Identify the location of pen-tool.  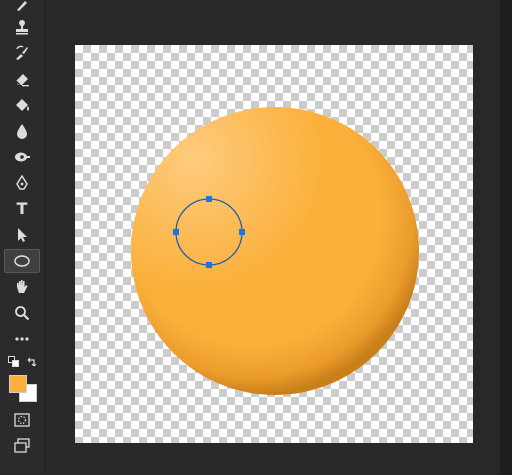
(22, 183).